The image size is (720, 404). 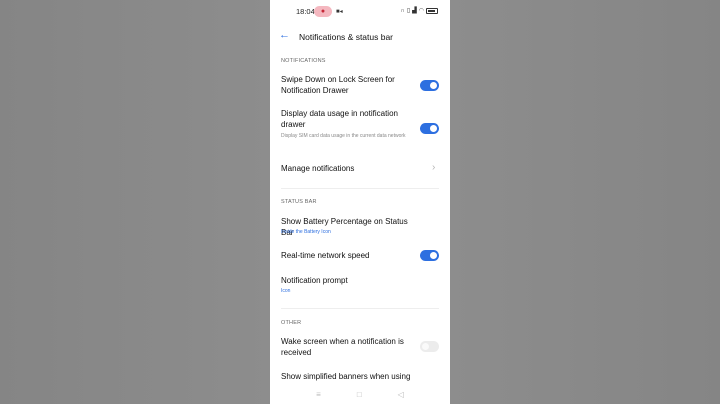 What do you see at coordinates (402, 10) in the screenshot?
I see `headphones-icon: ∩` at bounding box center [402, 10].